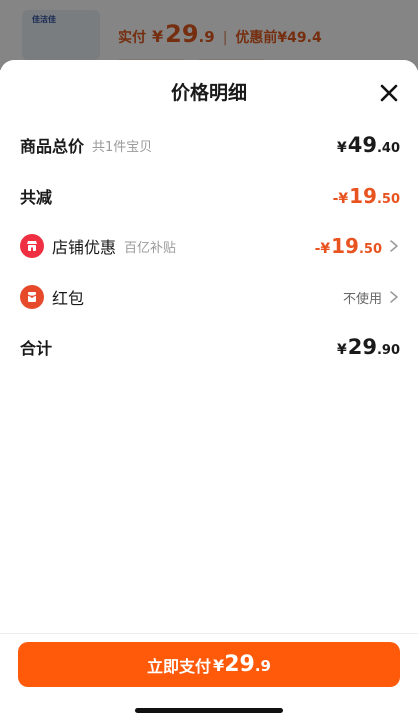 Image resolution: width=418 pixels, height=720 pixels. I want to click on pay-now-currency: ¥, so click(219, 665).